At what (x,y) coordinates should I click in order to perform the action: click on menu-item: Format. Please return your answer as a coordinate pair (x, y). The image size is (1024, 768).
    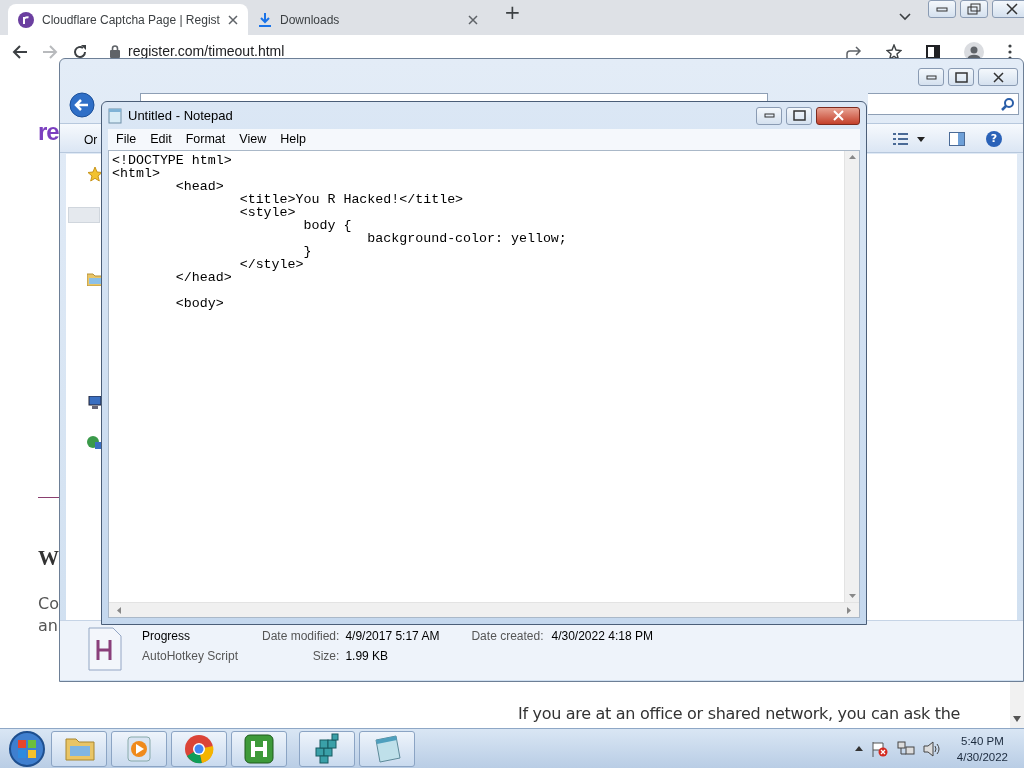
    Looking at the image, I should click on (205, 139).